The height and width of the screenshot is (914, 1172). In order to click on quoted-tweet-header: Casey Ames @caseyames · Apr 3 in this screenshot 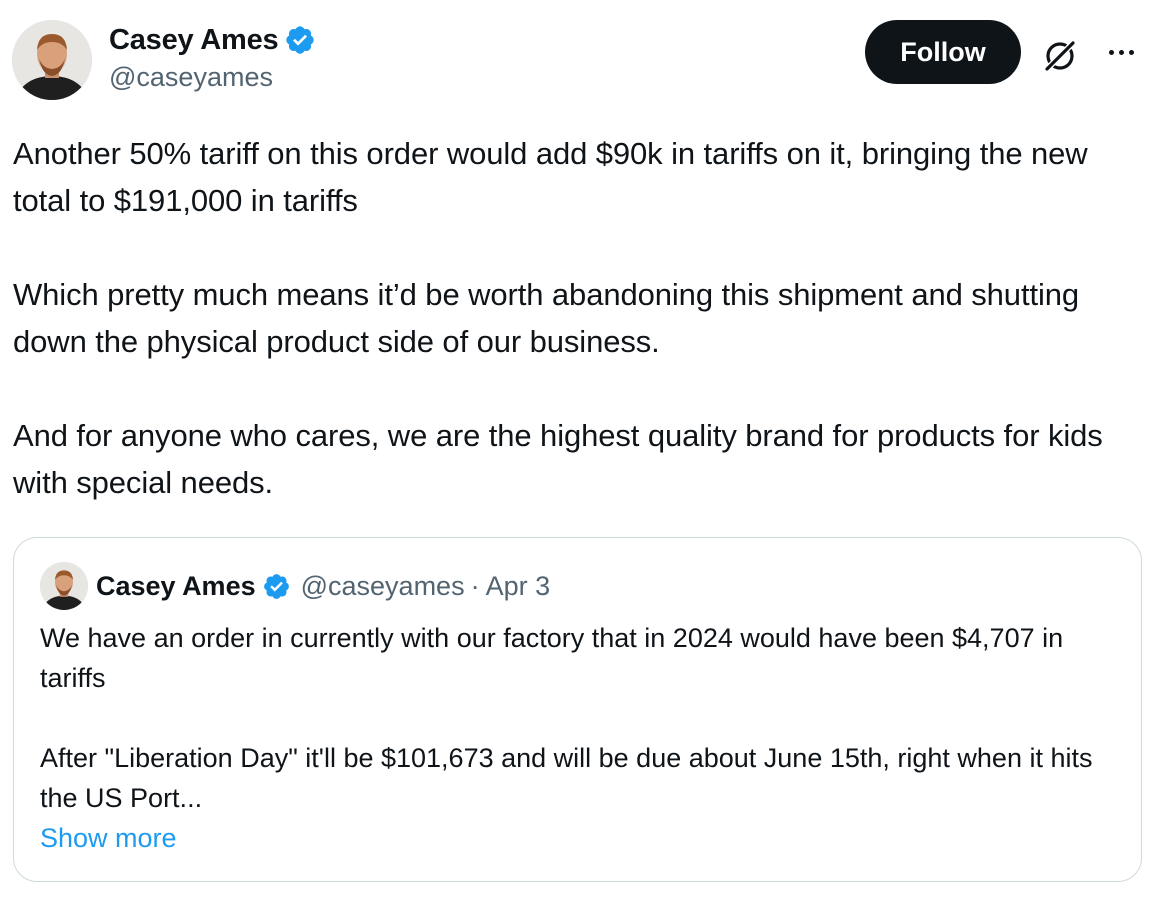, I will do `click(323, 586)`.